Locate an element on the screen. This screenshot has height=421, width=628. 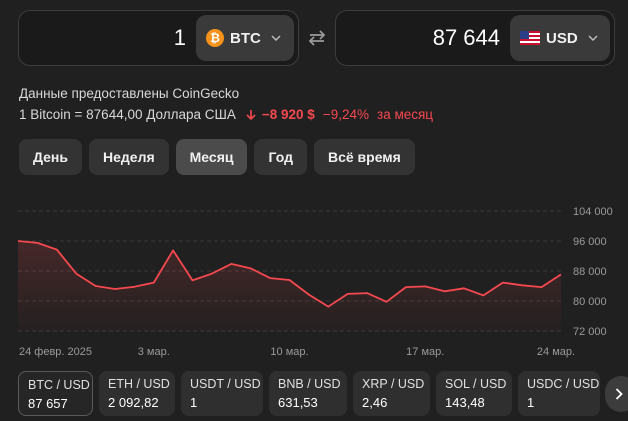
pair-name: ETH / USD is located at coordinates (139, 384).